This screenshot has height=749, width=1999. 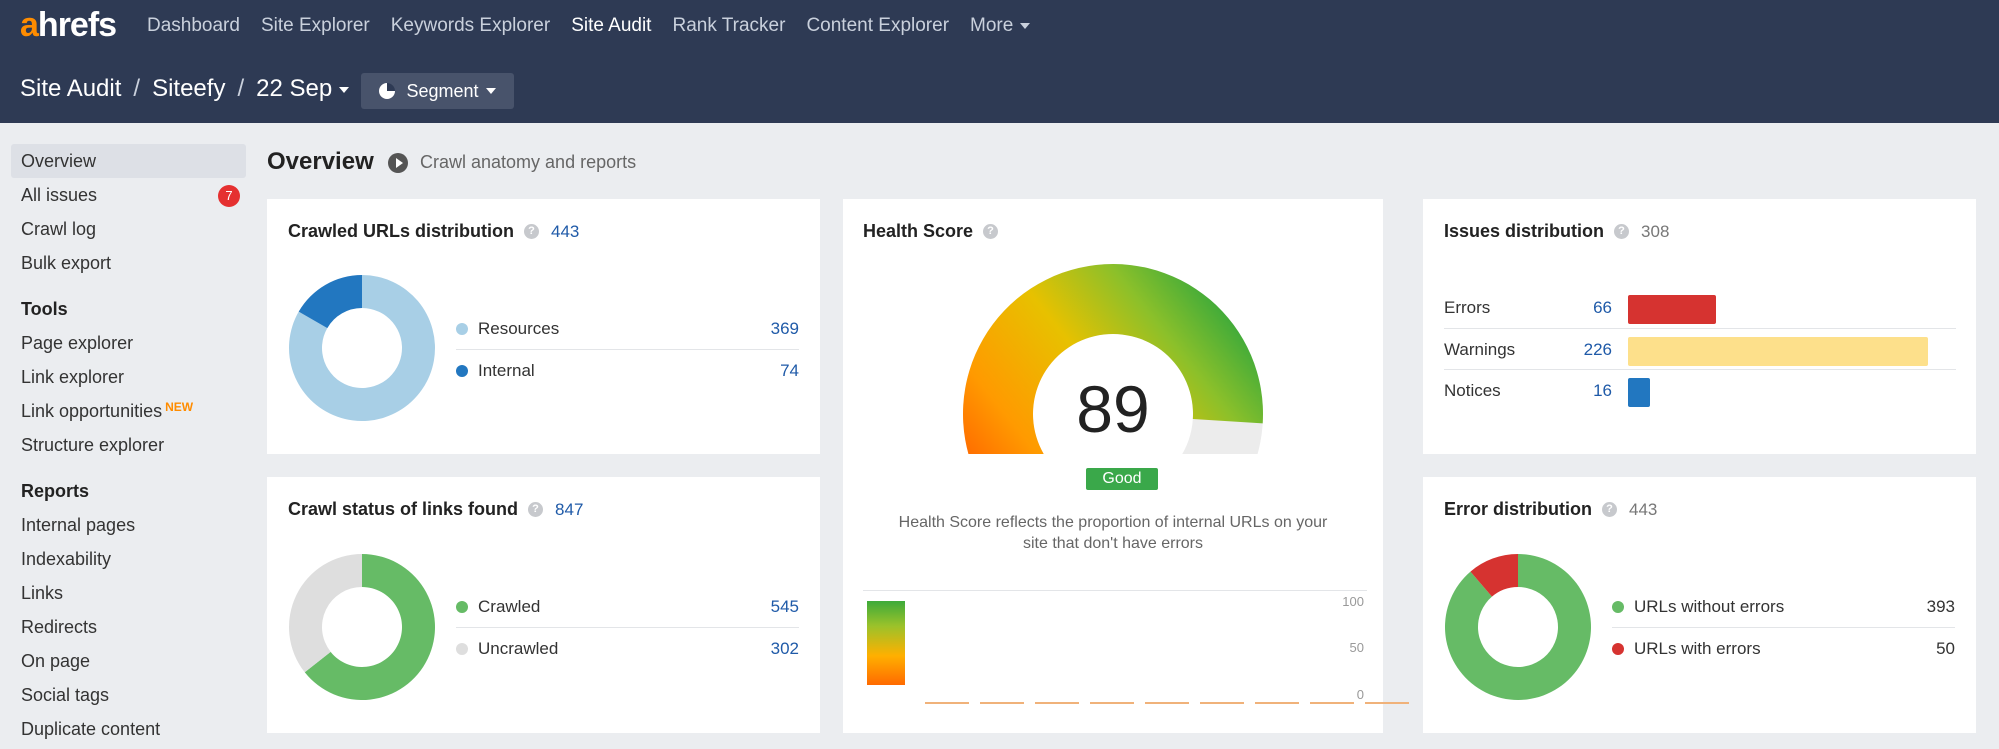 I want to click on card-title: Crawled URLs distribution ? 443, so click(x=433, y=231).